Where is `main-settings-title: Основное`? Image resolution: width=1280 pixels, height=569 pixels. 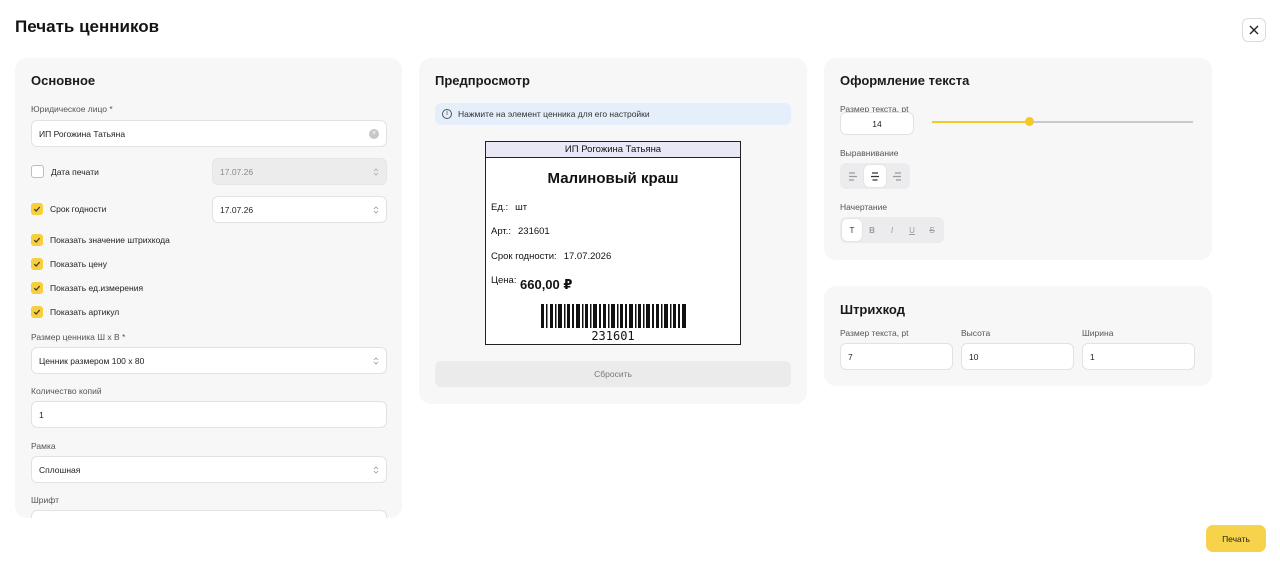 main-settings-title: Основное is located at coordinates (63, 80).